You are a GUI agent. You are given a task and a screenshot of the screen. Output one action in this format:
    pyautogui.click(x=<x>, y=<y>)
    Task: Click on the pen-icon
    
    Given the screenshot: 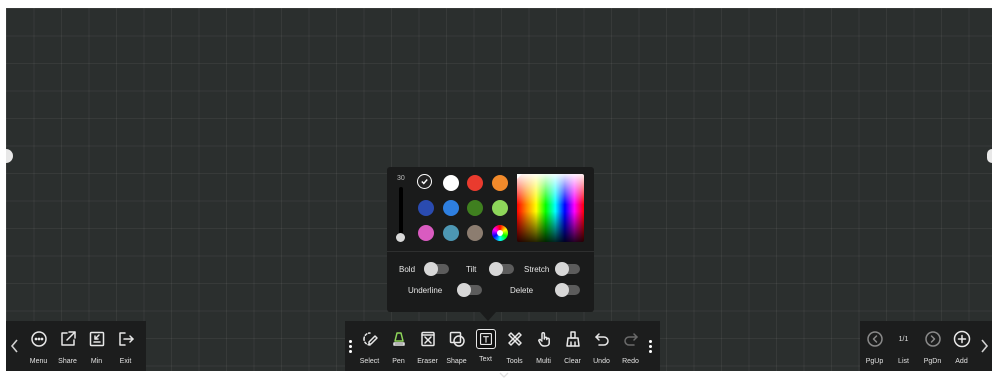 What is the action you would take?
    pyautogui.click(x=399, y=339)
    